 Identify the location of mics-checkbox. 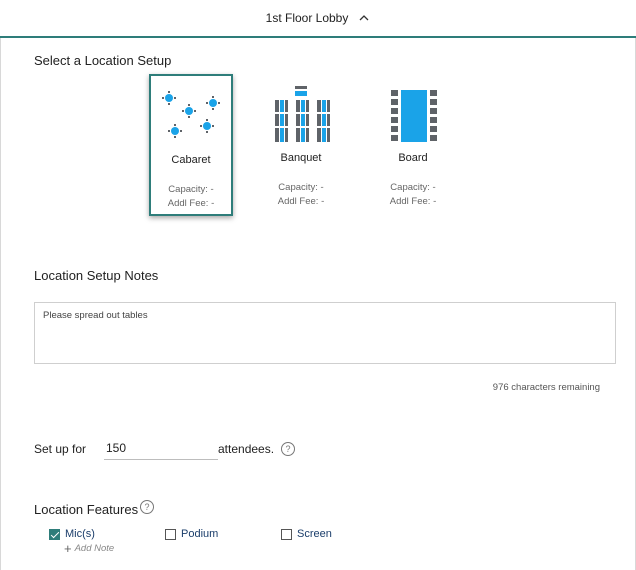
(54, 534).